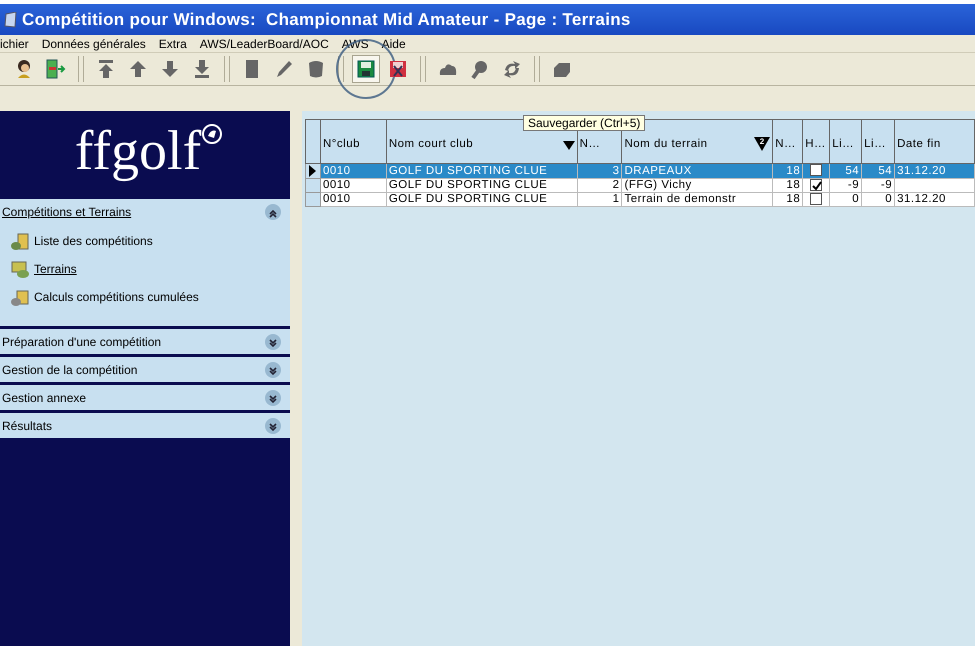 Image resolution: width=975 pixels, height=646 pixels. Describe the element at coordinates (116, 297) in the screenshot. I see `sidebar-link: Calculs compétitions cumulées` at that location.